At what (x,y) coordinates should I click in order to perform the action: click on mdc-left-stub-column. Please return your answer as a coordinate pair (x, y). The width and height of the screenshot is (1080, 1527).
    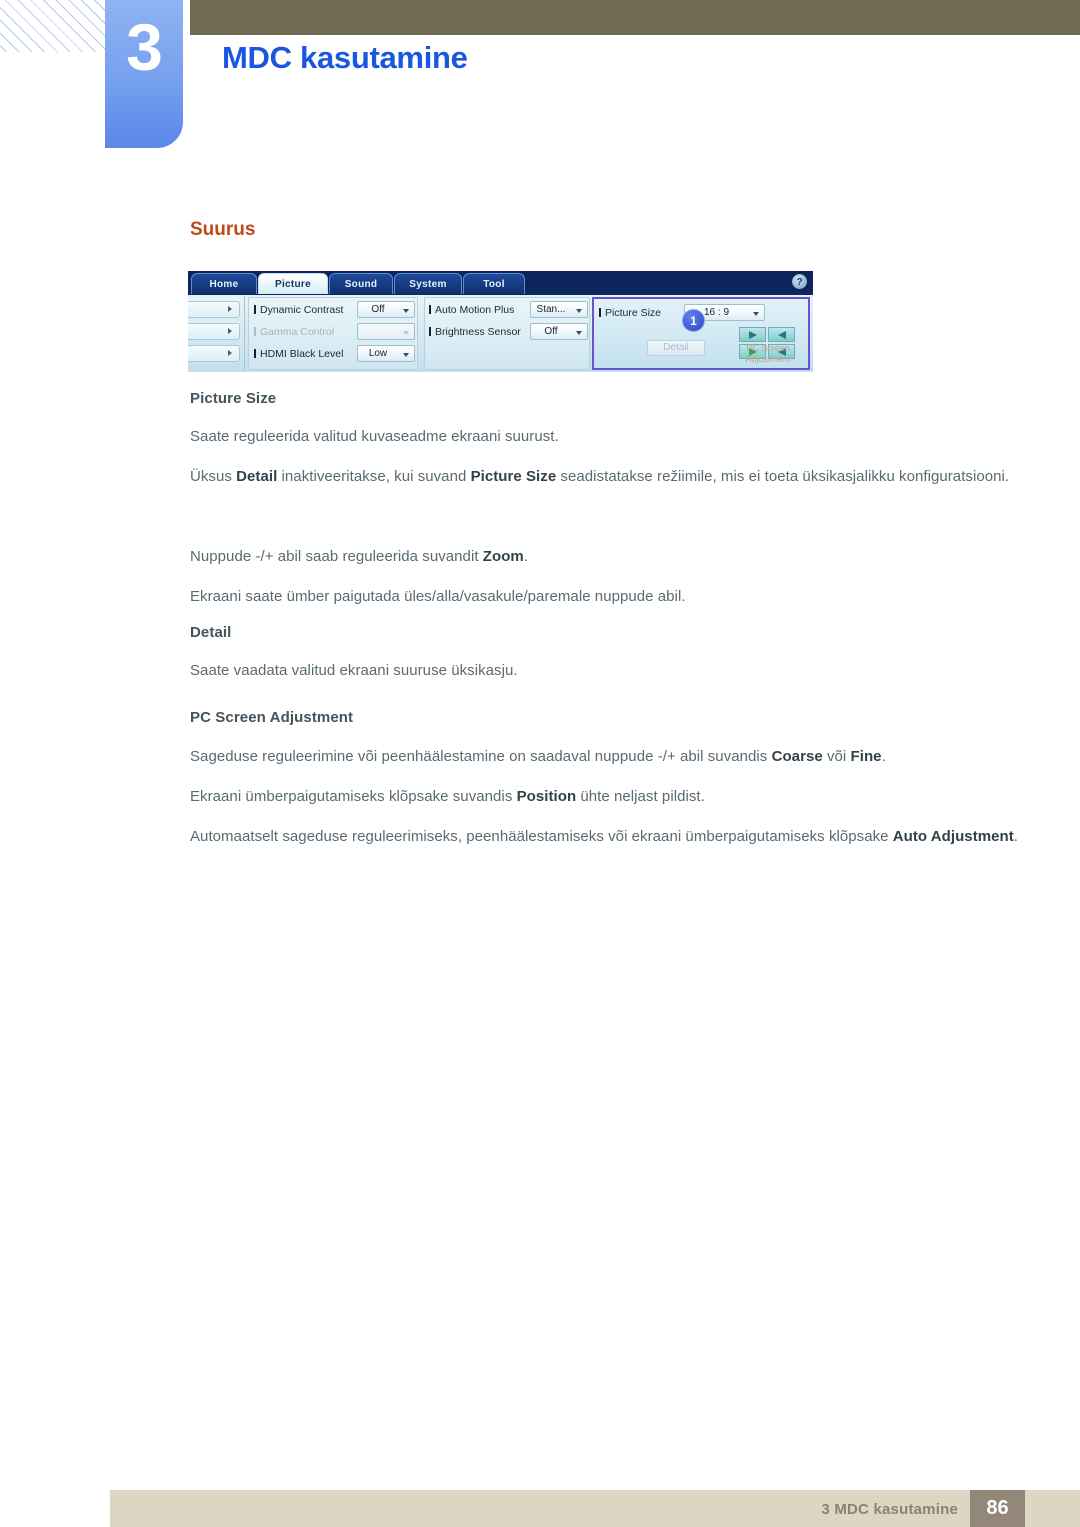
    Looking at the image, I should click on (214, 334).